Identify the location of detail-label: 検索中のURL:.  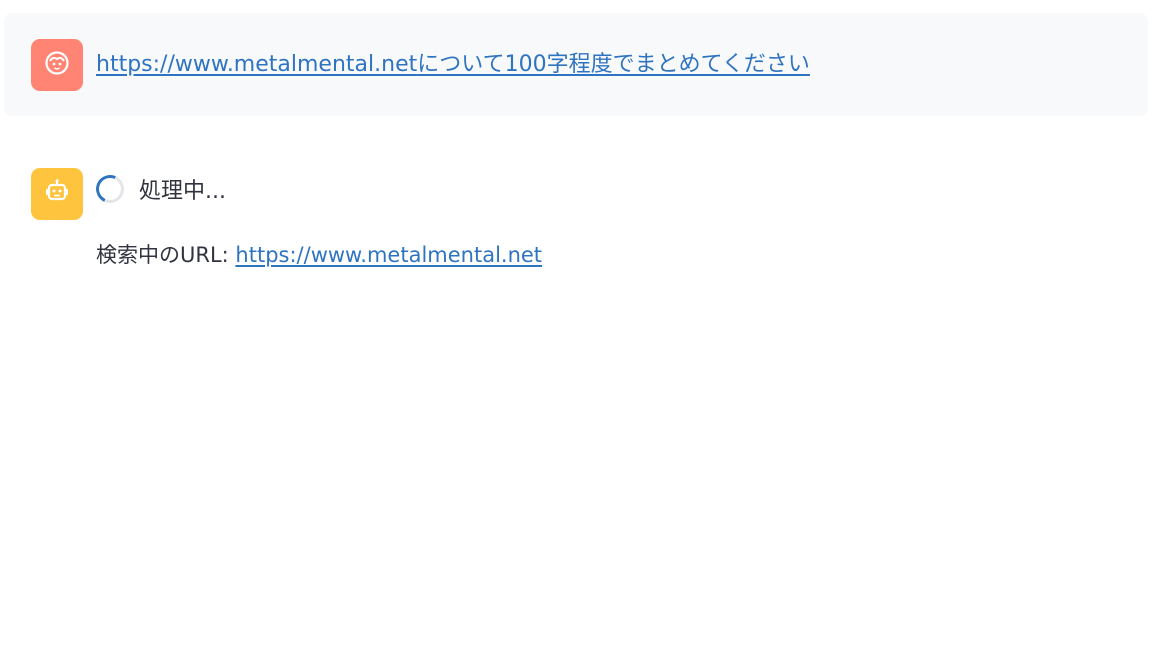
(166, 255).